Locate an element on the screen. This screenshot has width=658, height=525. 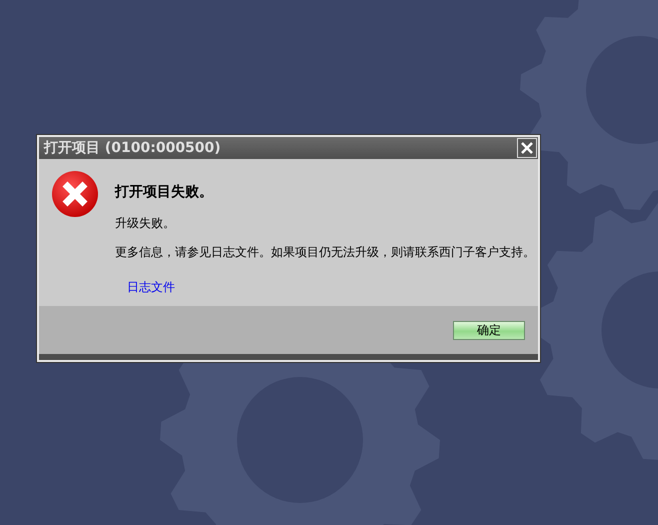
close-button is located at coordinates (527, 148).